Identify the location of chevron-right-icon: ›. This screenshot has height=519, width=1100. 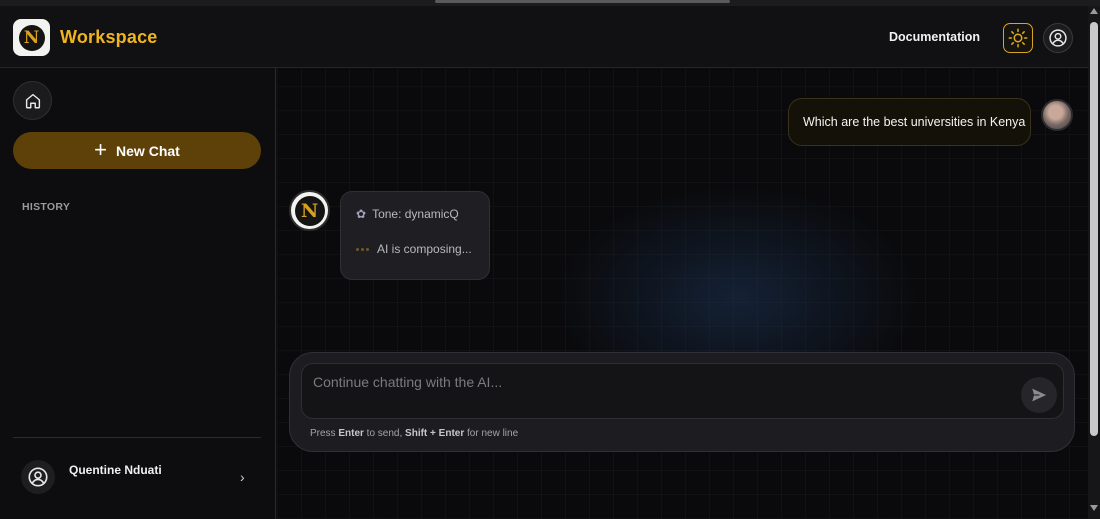
(242, 477).